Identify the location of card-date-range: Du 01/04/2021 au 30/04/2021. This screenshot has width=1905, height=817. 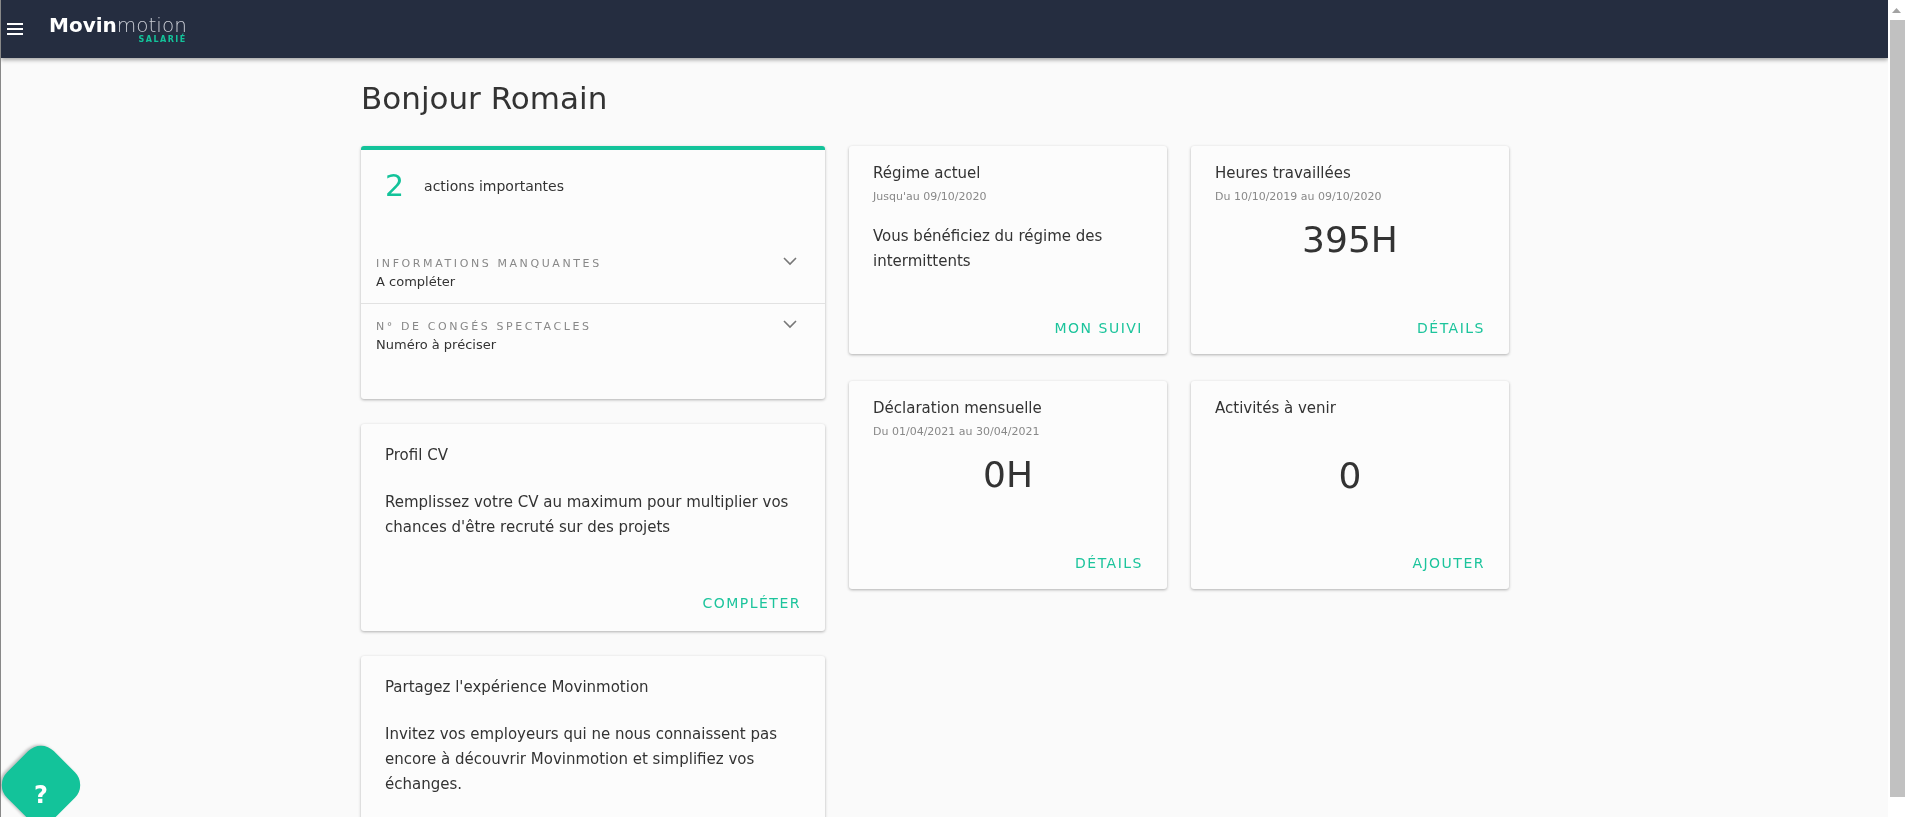
(957, 431).